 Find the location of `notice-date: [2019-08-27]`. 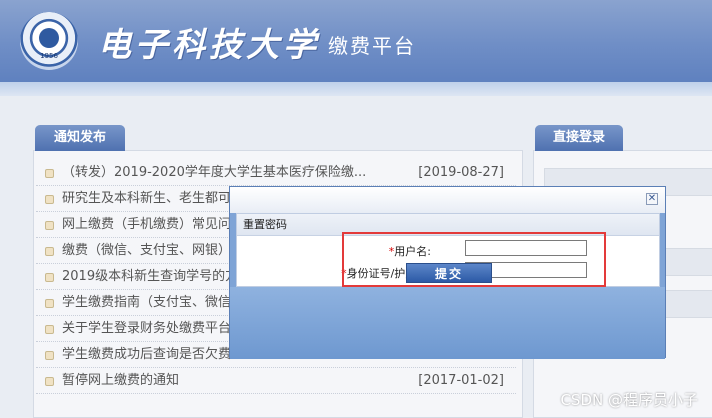

notice-date: [2019-08-27] is located at coordinates (461, 172).